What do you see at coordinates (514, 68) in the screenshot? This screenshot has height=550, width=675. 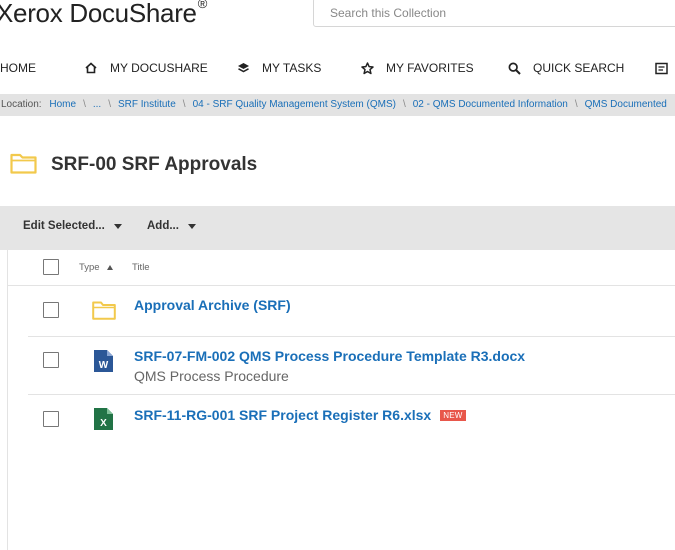 I see `search-icon` at bounding box center [514, 68].